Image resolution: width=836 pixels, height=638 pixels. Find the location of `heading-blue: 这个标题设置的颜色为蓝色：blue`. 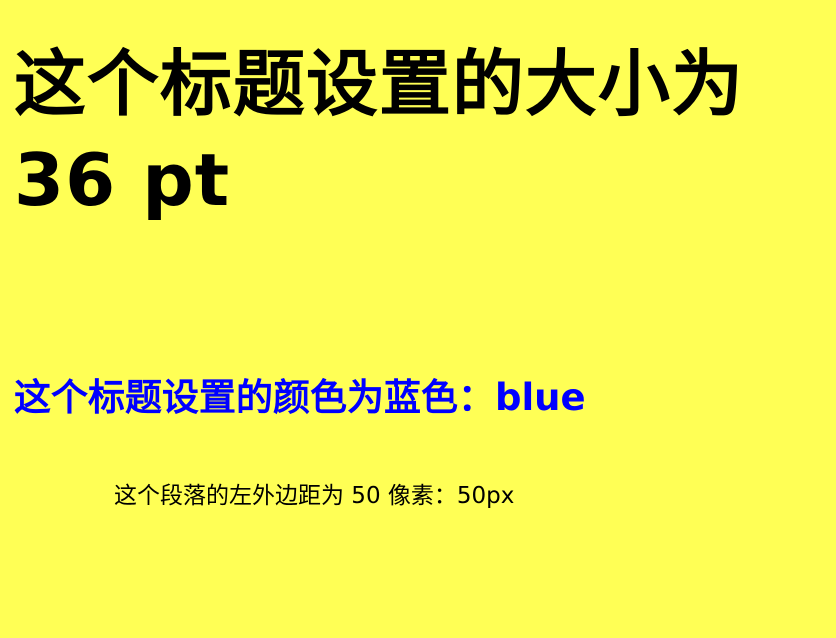

heading-blue: 这个标题设置的颜色为蓝色：blue is located at coordinates (300, 397).